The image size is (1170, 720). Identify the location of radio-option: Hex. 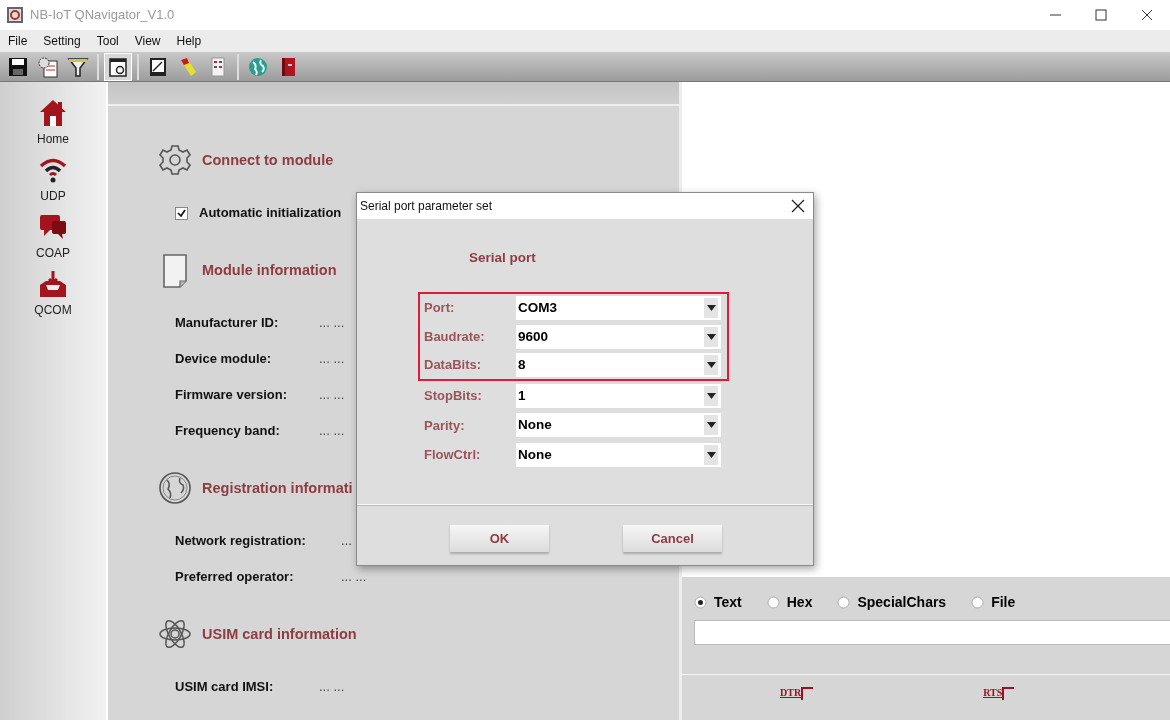
(789, 602).